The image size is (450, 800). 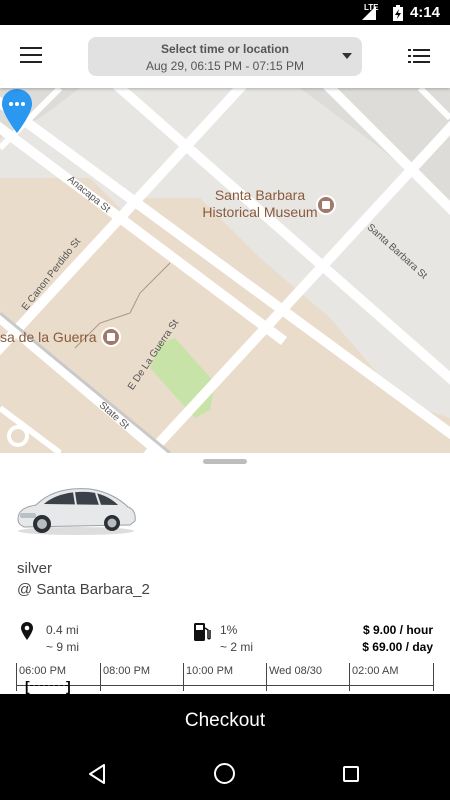 I want to click on selector-subtitle: Aug 29, 06:15 PM - 07:15 PM, so click(x=225, y=66).